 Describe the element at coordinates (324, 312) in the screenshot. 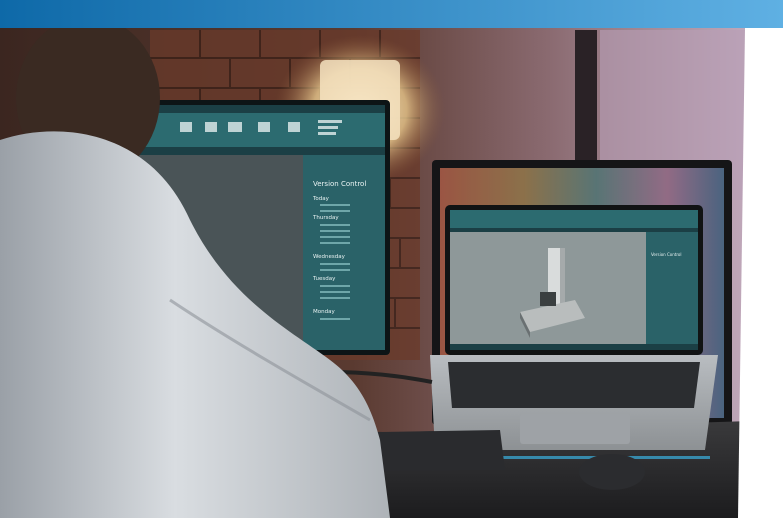

I see `monitor-day-4: Monday` at that location.